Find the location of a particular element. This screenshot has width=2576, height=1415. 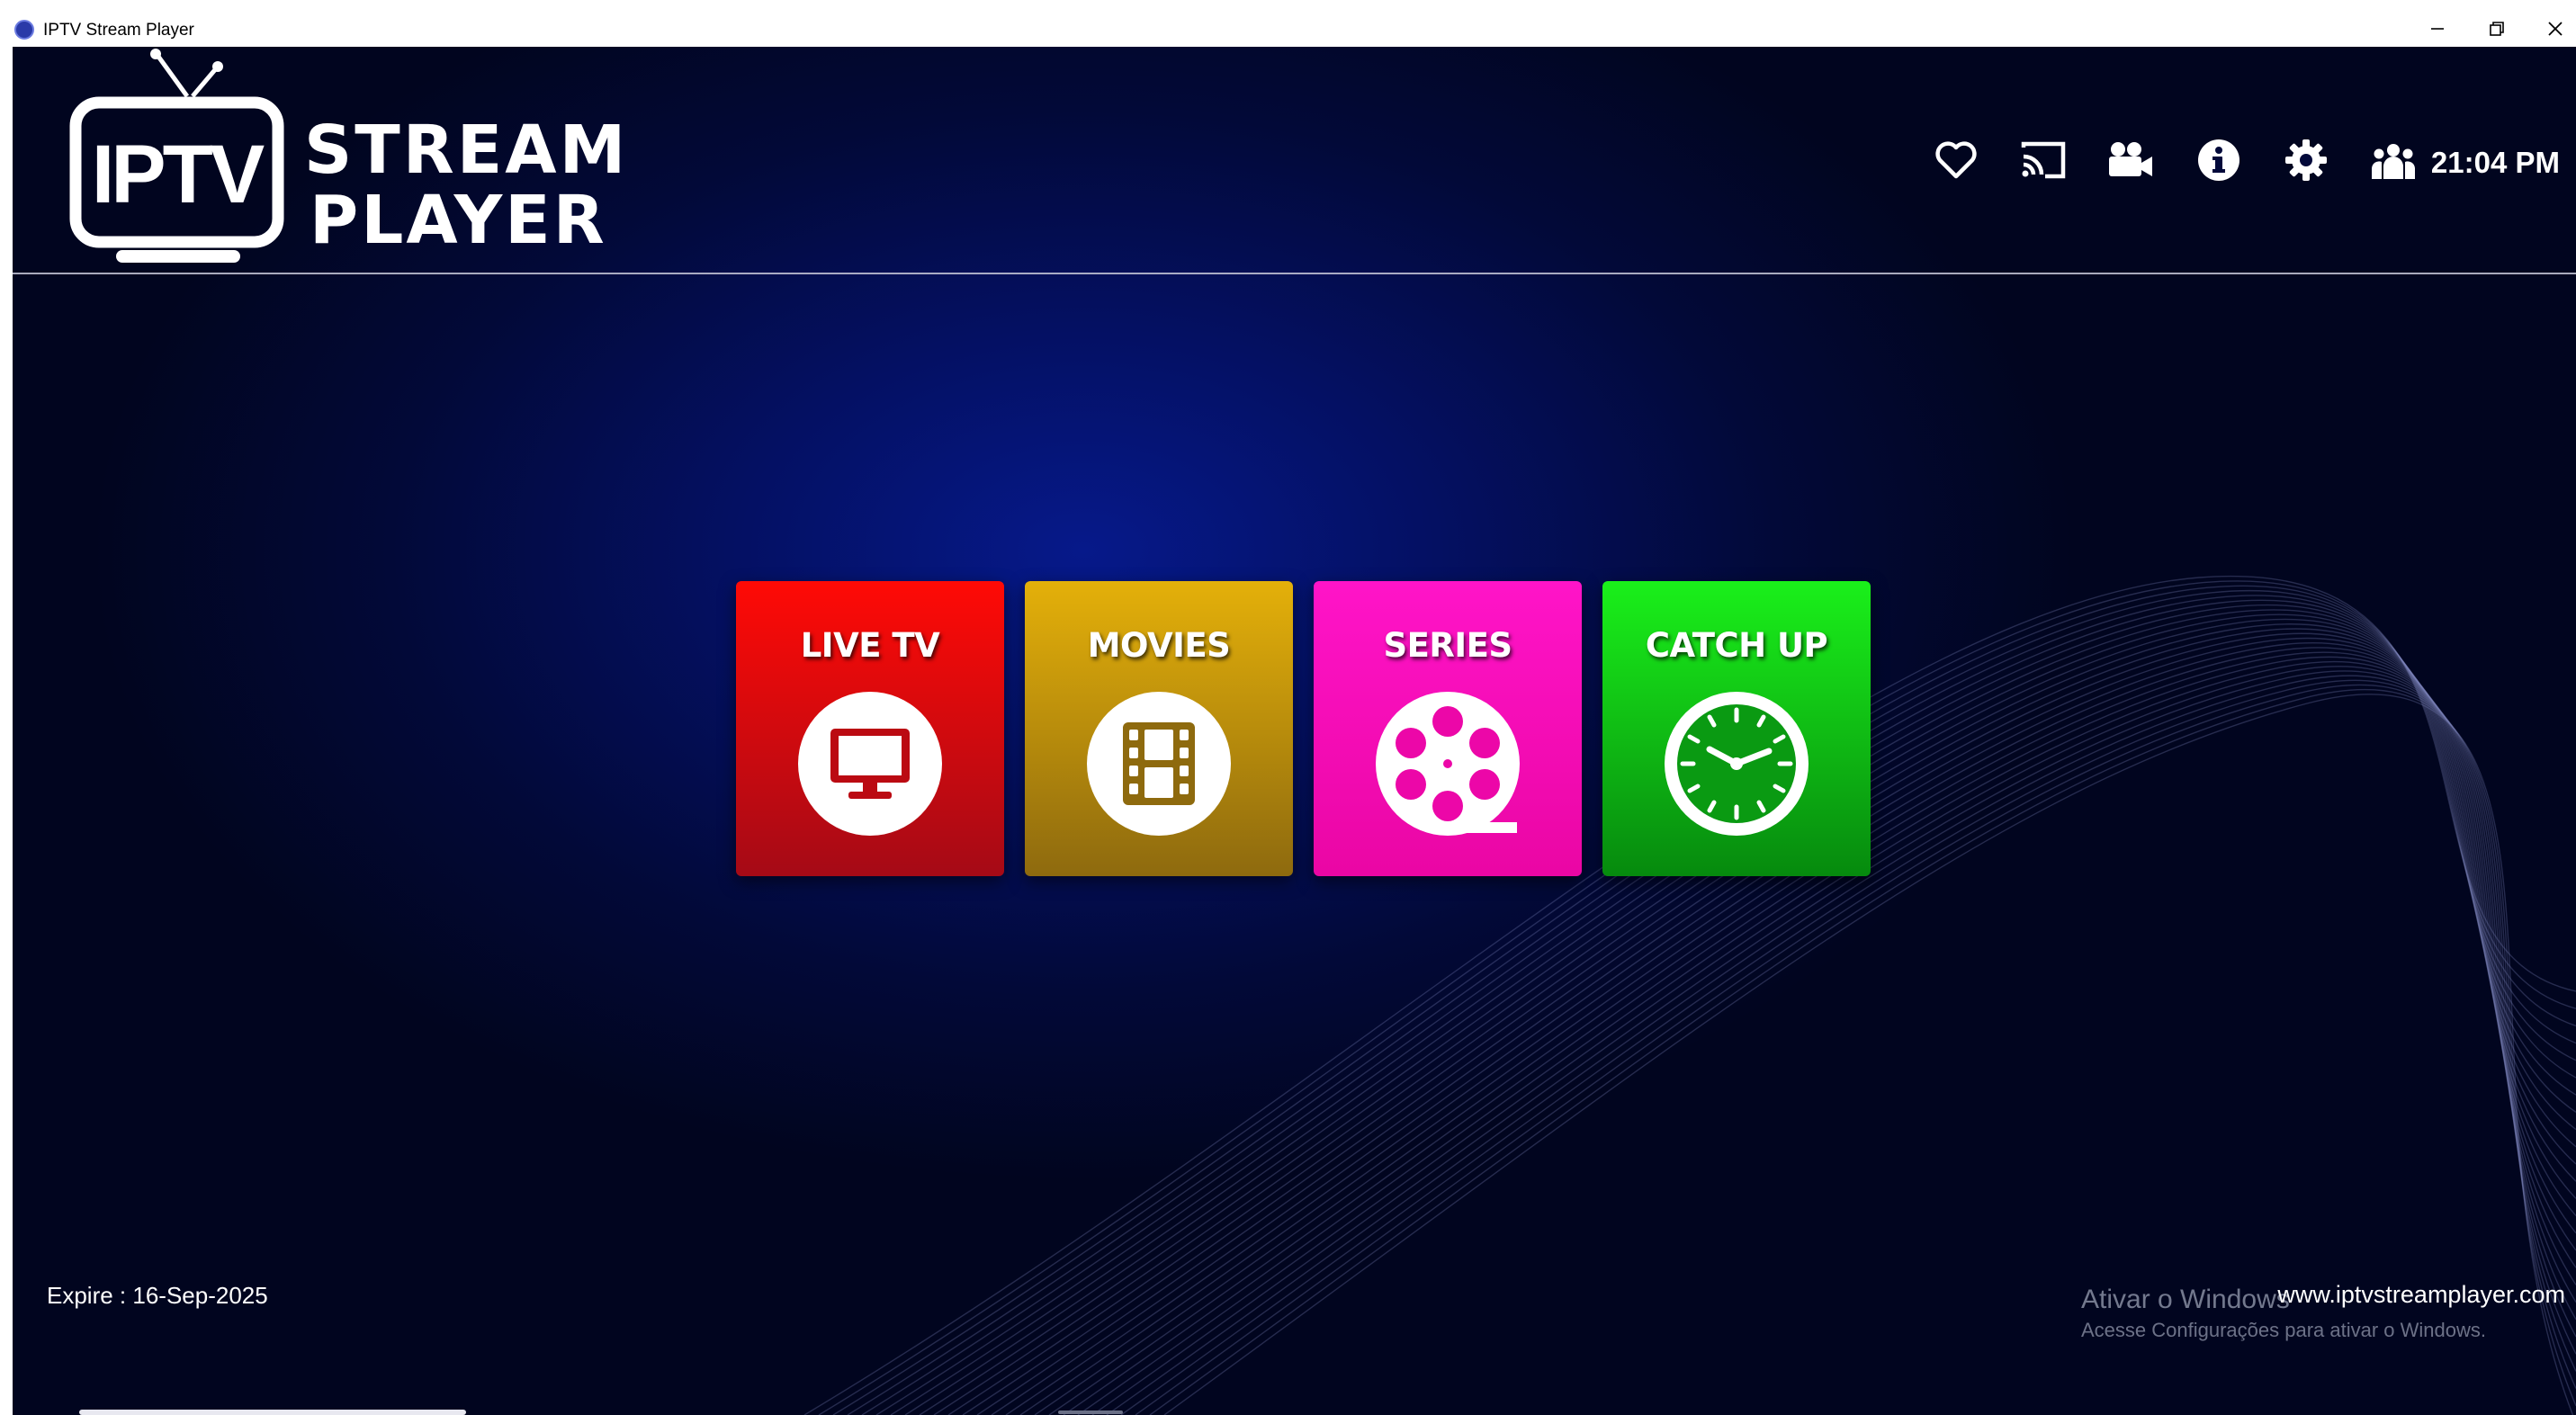

logo-line1: STREAM is located at coordinates (466, 150).